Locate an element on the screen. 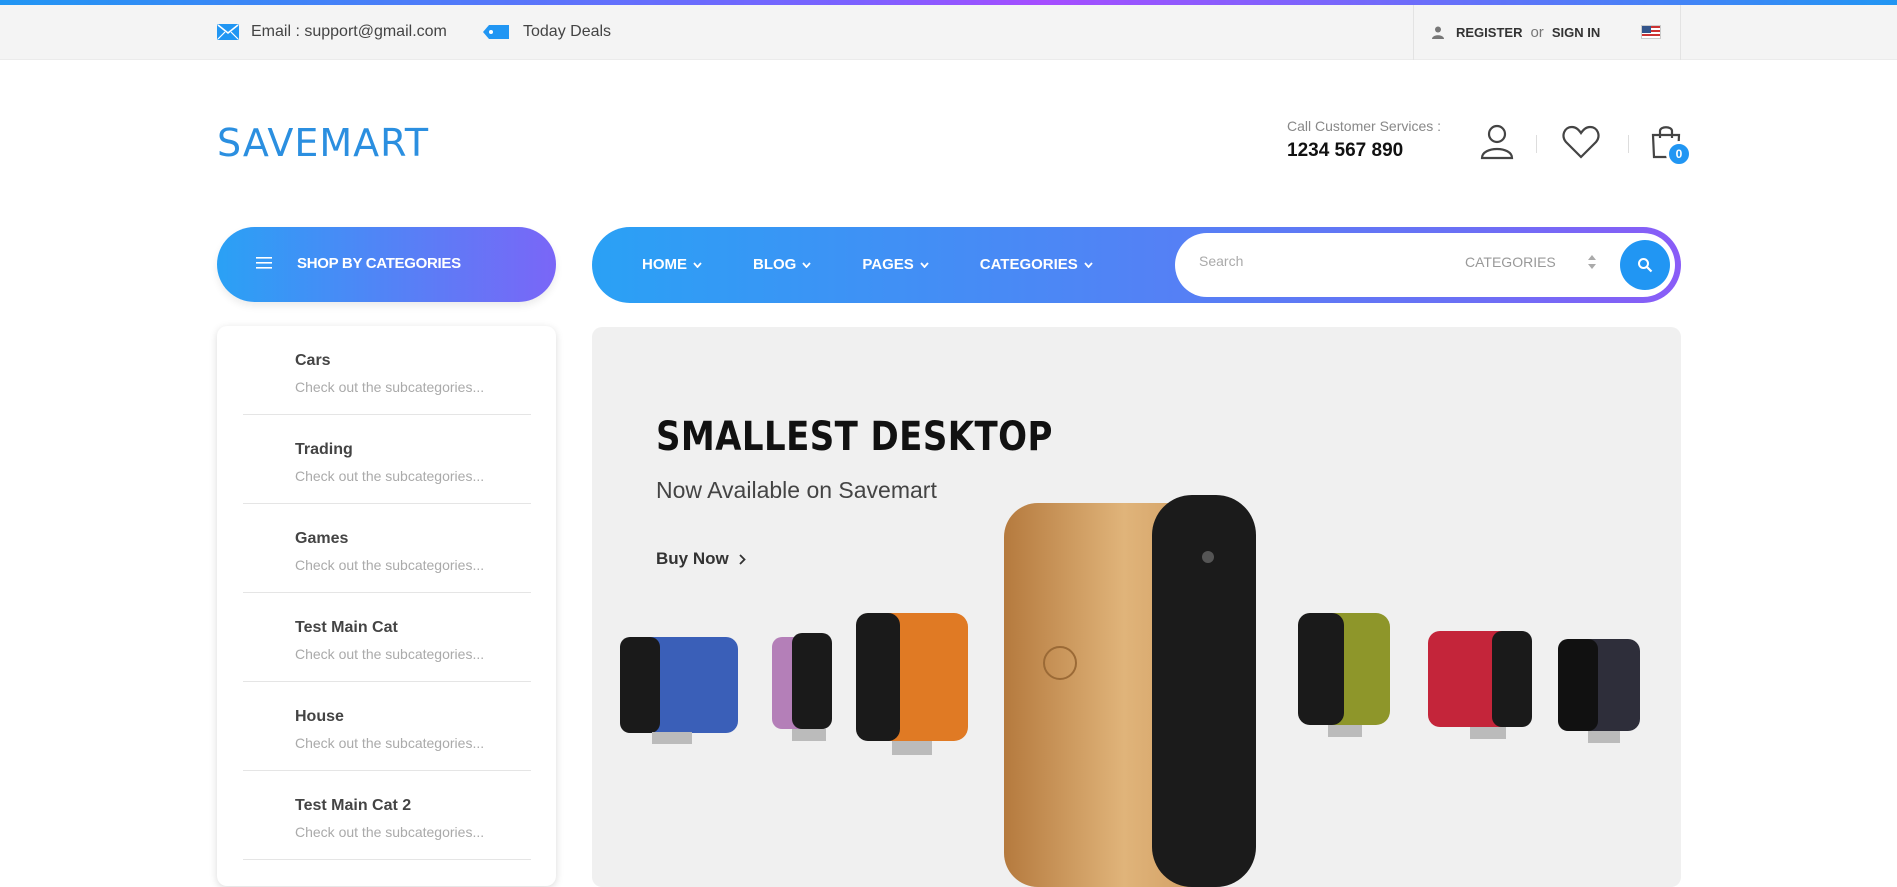  nav-item-categories: CATEGORIES is located at coordinates (1036, 264).